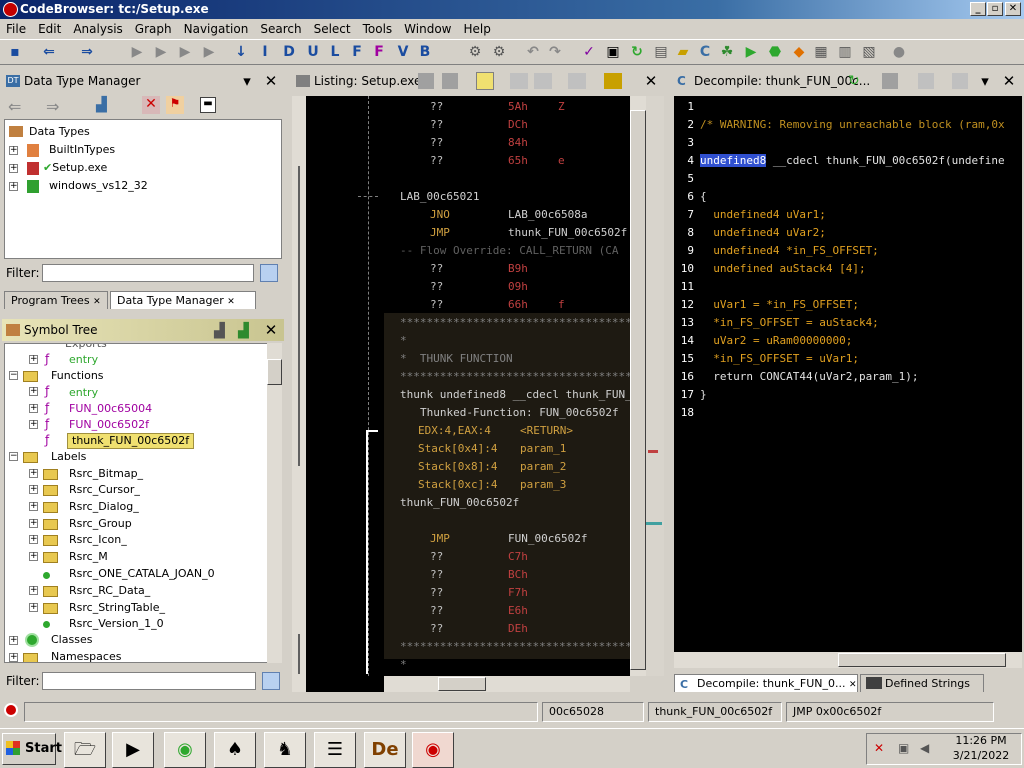 The image size is (1024, 768). Describe the element at coordinates (280, 29) in the screenshot. I see `menu-search: Search` at that location.